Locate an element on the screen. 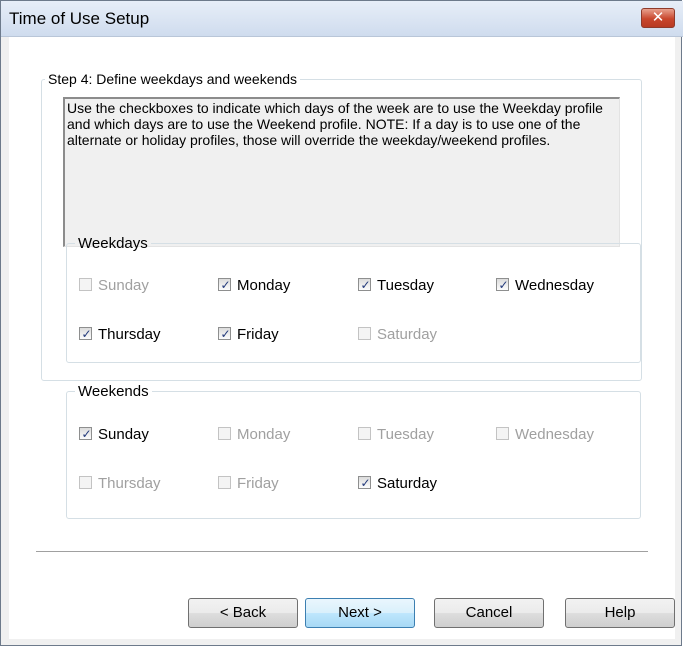 The width and height of the screenshot is (684, 648). cancel-button: Cancel is located at coordinates (489, 613).